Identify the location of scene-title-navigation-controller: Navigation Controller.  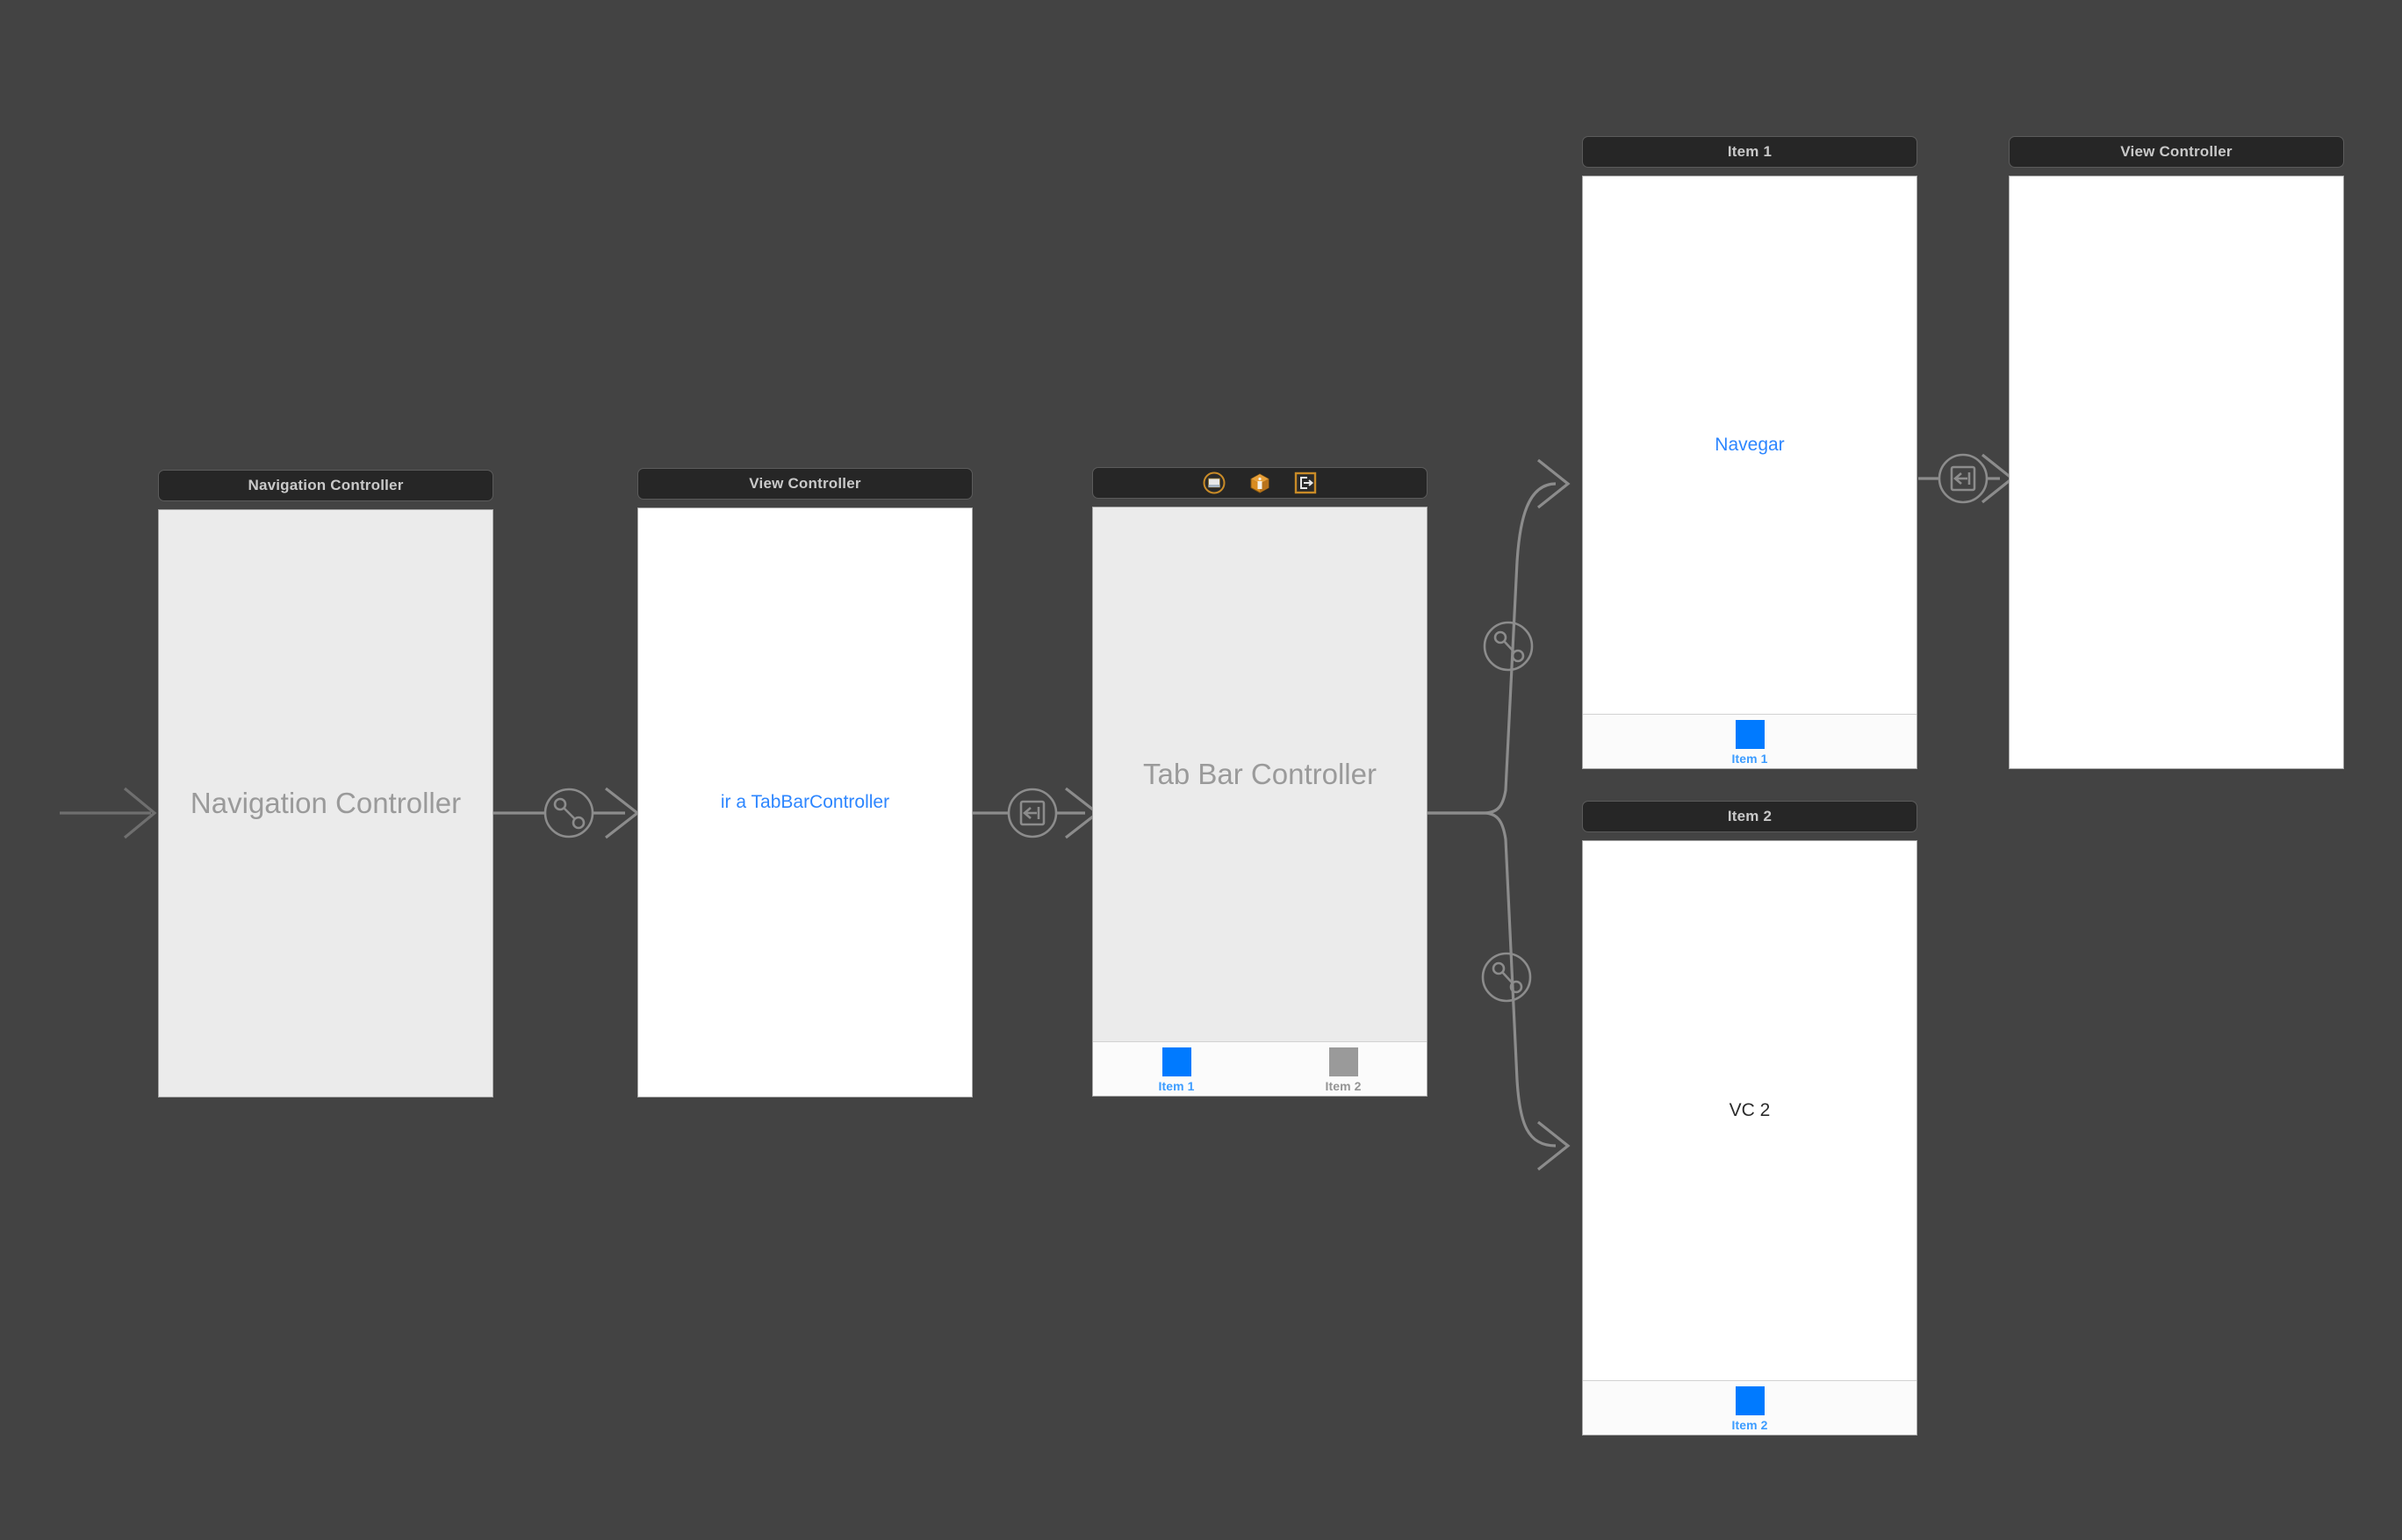
(325, 486).